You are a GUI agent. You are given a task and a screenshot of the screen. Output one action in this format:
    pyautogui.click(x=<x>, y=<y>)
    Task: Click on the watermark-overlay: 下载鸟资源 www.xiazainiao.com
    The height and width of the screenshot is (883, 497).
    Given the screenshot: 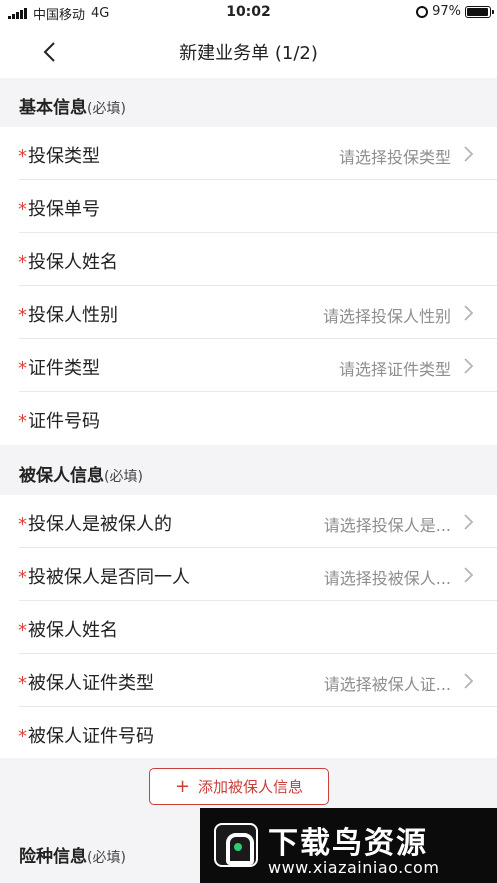 What is the action you would take?
    pyautogui.click(x=348, y=845)
    